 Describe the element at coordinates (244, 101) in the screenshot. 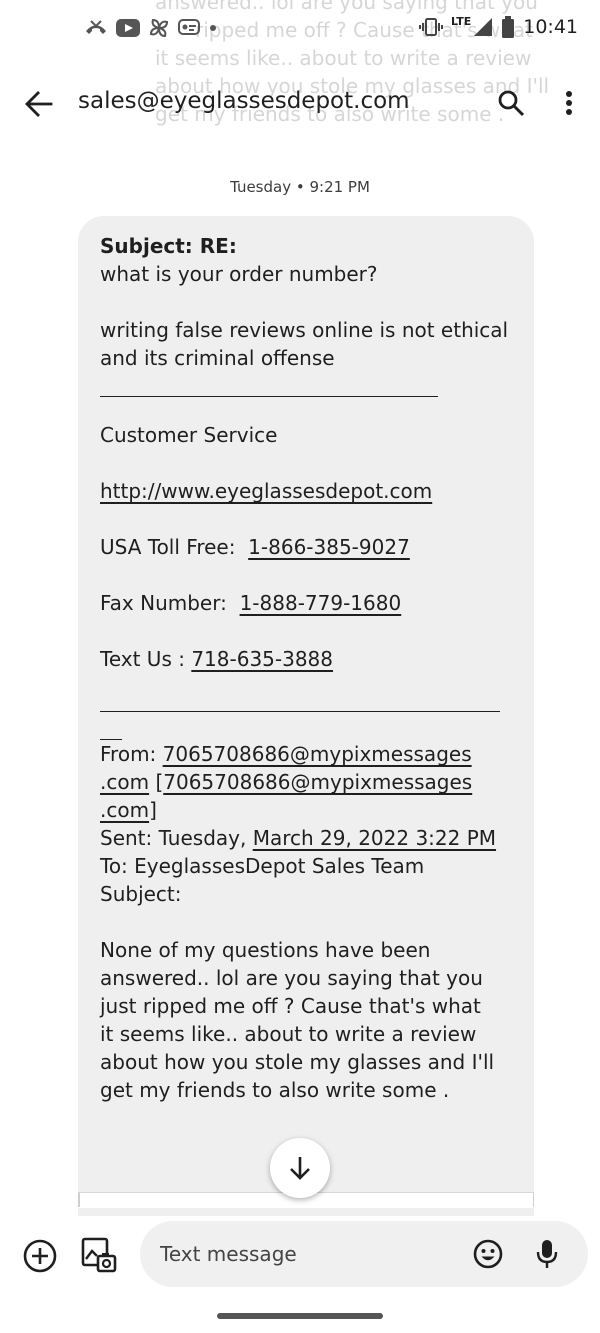

I see `conversation-title: sales@eyeglassesdepot.com` at that location.